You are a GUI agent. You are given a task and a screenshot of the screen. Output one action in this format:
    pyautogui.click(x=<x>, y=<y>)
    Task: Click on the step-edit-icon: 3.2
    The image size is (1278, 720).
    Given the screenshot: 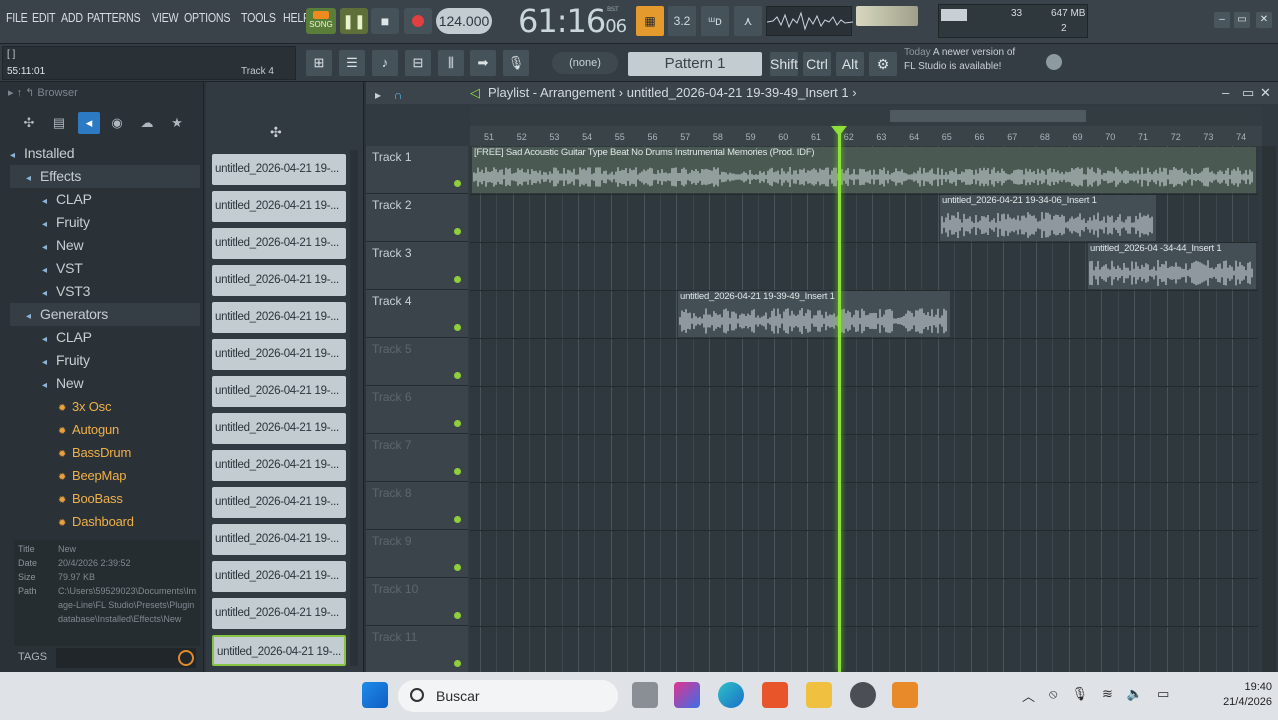 What is the action you would take?
    pyautogui.click(x=682, y=21)
    